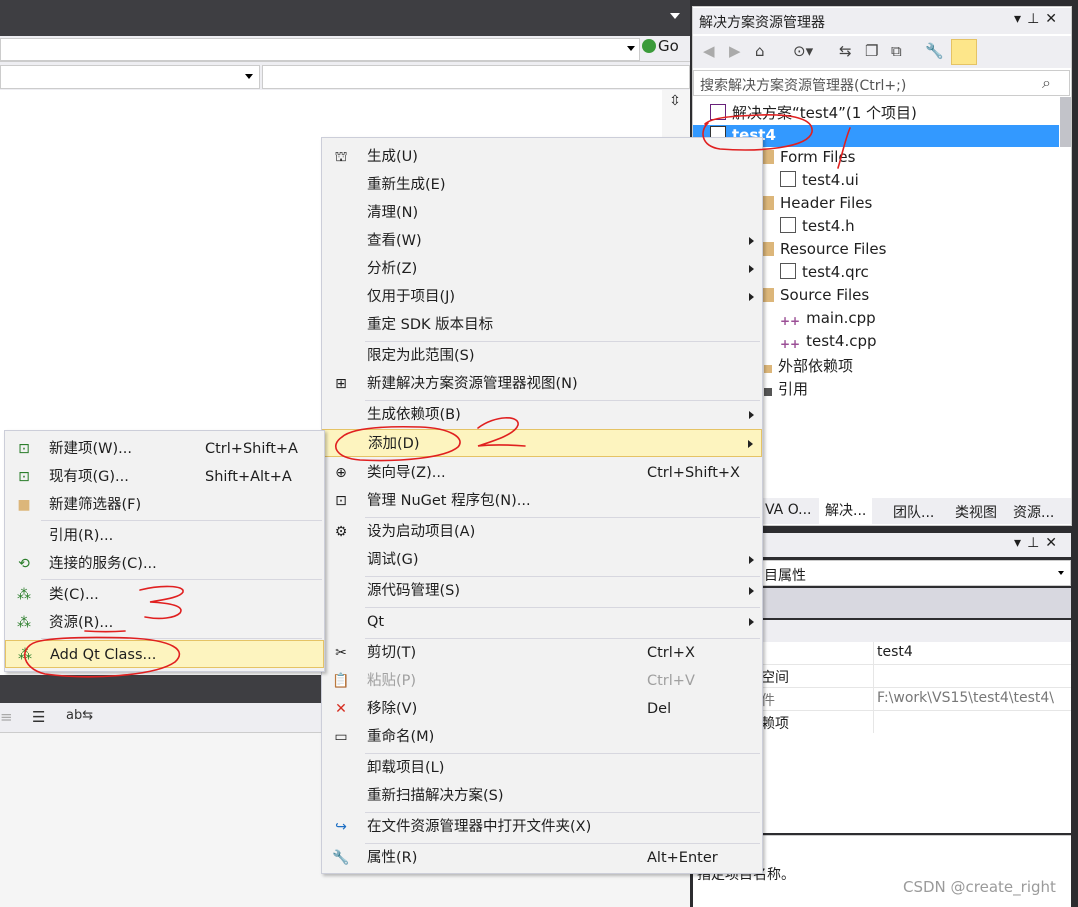 The height and width of the screenshot is (907, 1078). What do you see at coordinates (976, 512) in the screenshot?
I see `tab-class-view: 类视图` at bounding box center [976, 512].